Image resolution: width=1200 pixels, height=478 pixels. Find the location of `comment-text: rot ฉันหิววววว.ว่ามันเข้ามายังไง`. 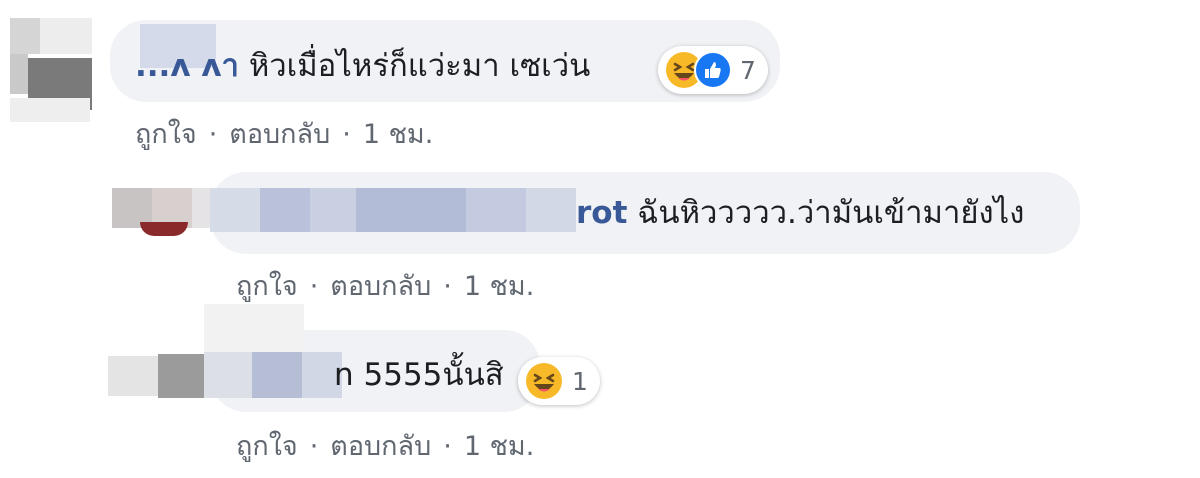

comment-text: rot ฉันหิววววว.ว่ามันเข้ามายังไง is located at coordinates (800, 213).